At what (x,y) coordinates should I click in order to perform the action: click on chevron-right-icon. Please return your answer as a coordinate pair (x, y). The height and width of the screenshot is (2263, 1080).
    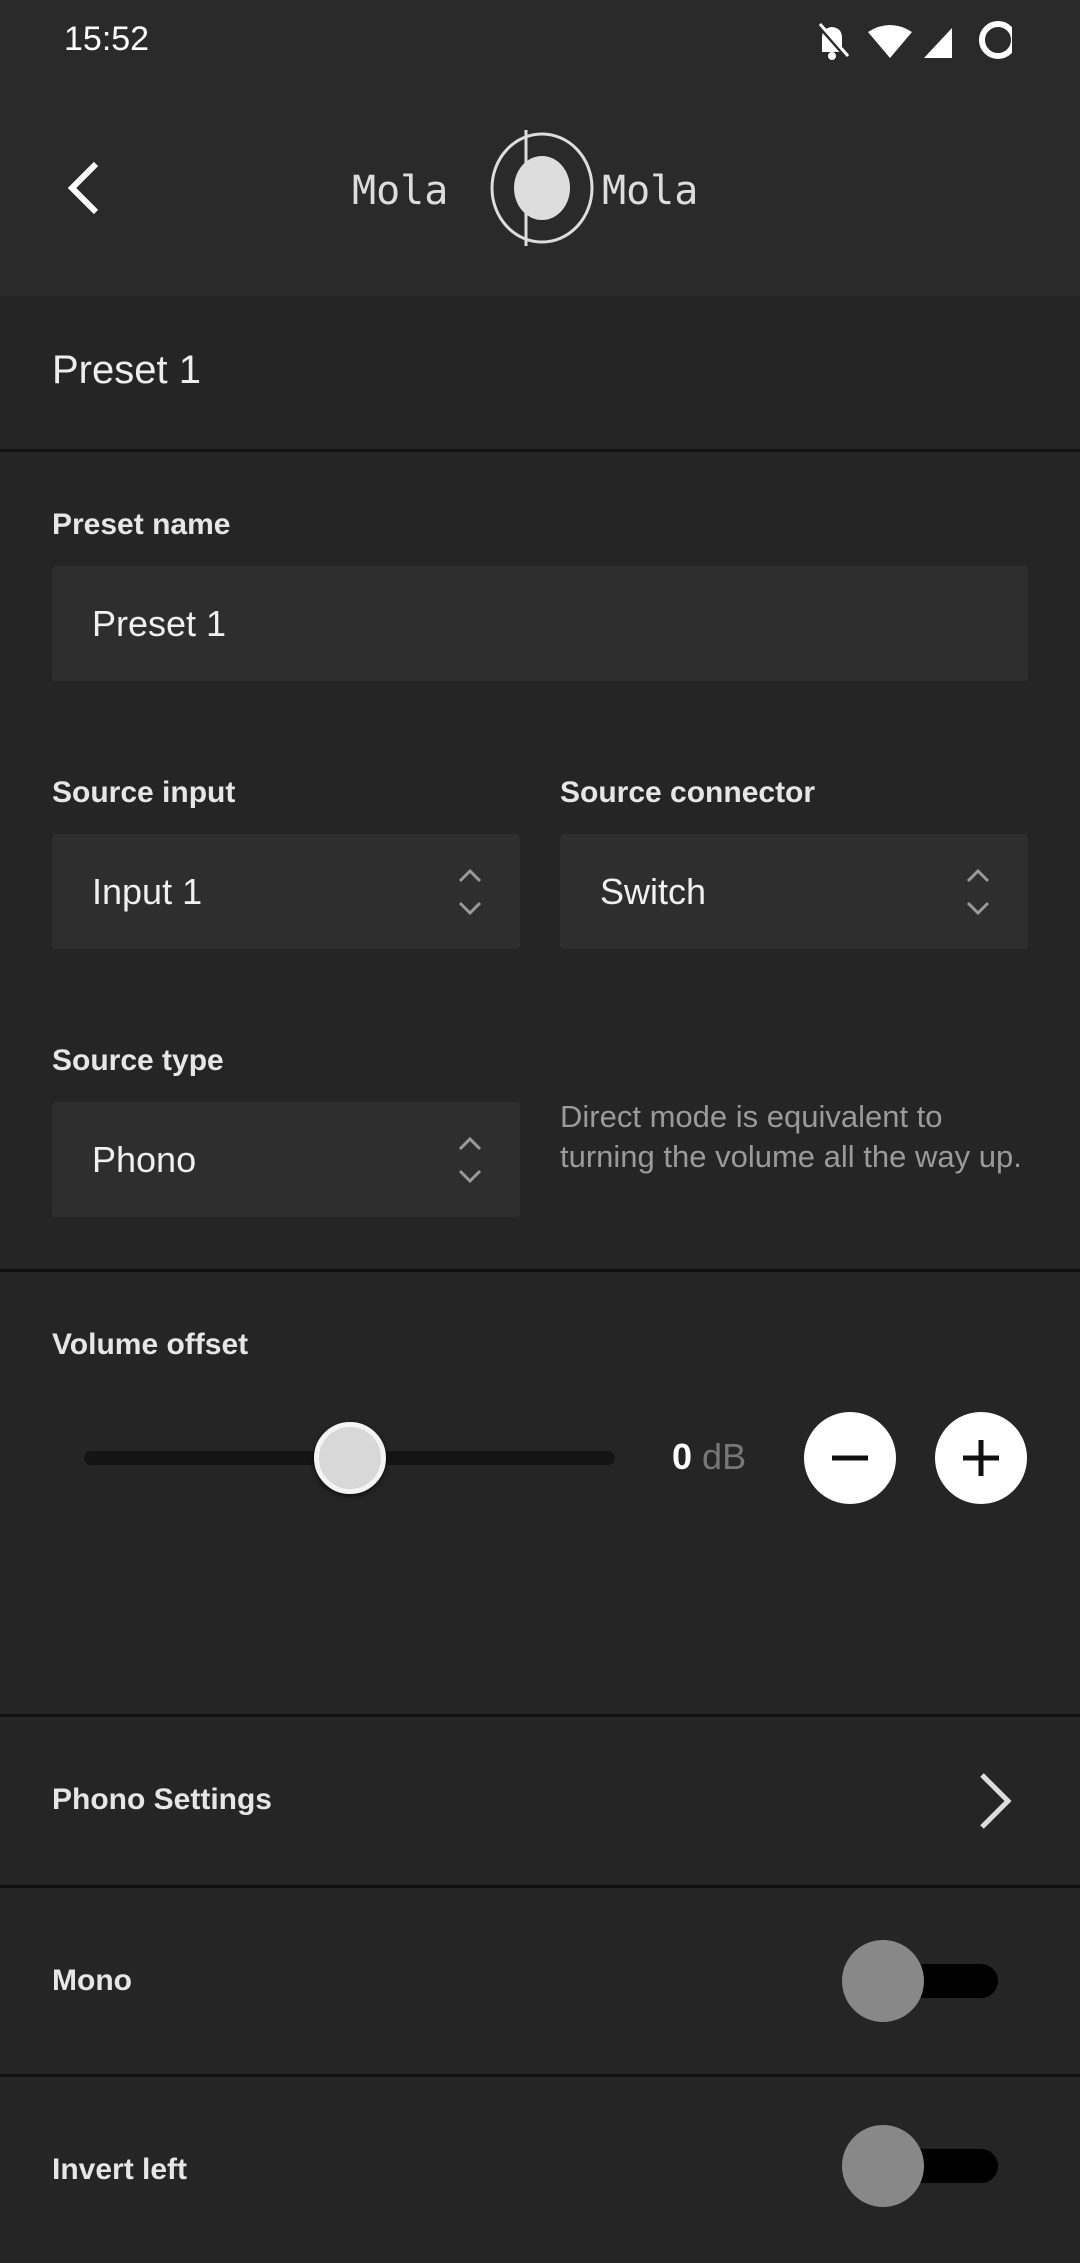
    Looking at the image, I should click on (996, 1801).